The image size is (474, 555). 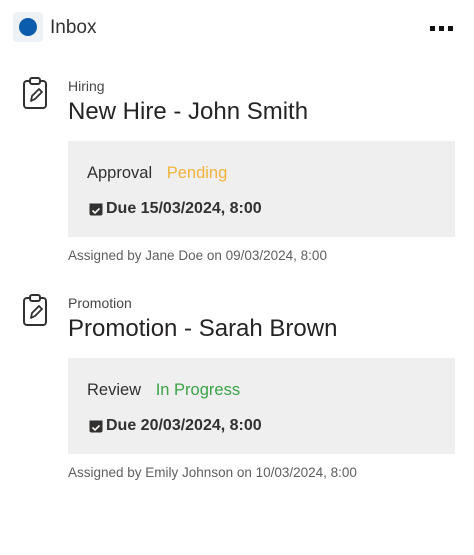 I want to click on task-status-card: Approval Pending Due 15/03/2024, 8:00, so click(x=261, y=189).